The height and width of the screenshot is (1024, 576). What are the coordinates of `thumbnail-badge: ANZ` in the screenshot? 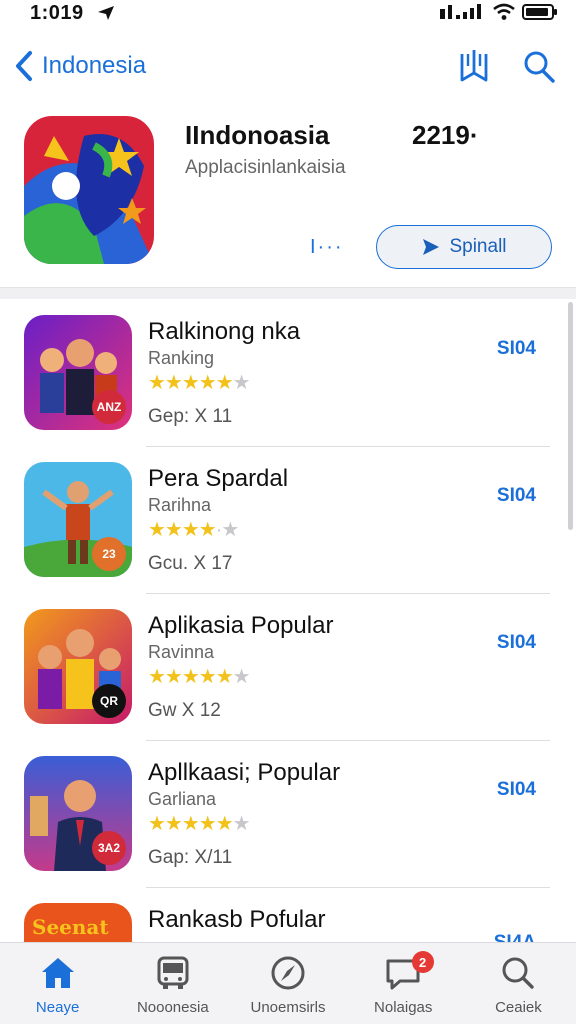 It's located at (109, 407).